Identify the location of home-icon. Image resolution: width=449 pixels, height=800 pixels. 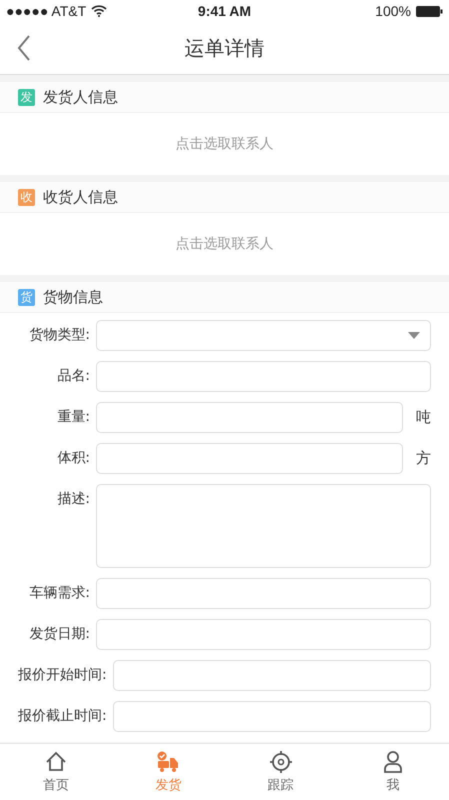
(56, 762).